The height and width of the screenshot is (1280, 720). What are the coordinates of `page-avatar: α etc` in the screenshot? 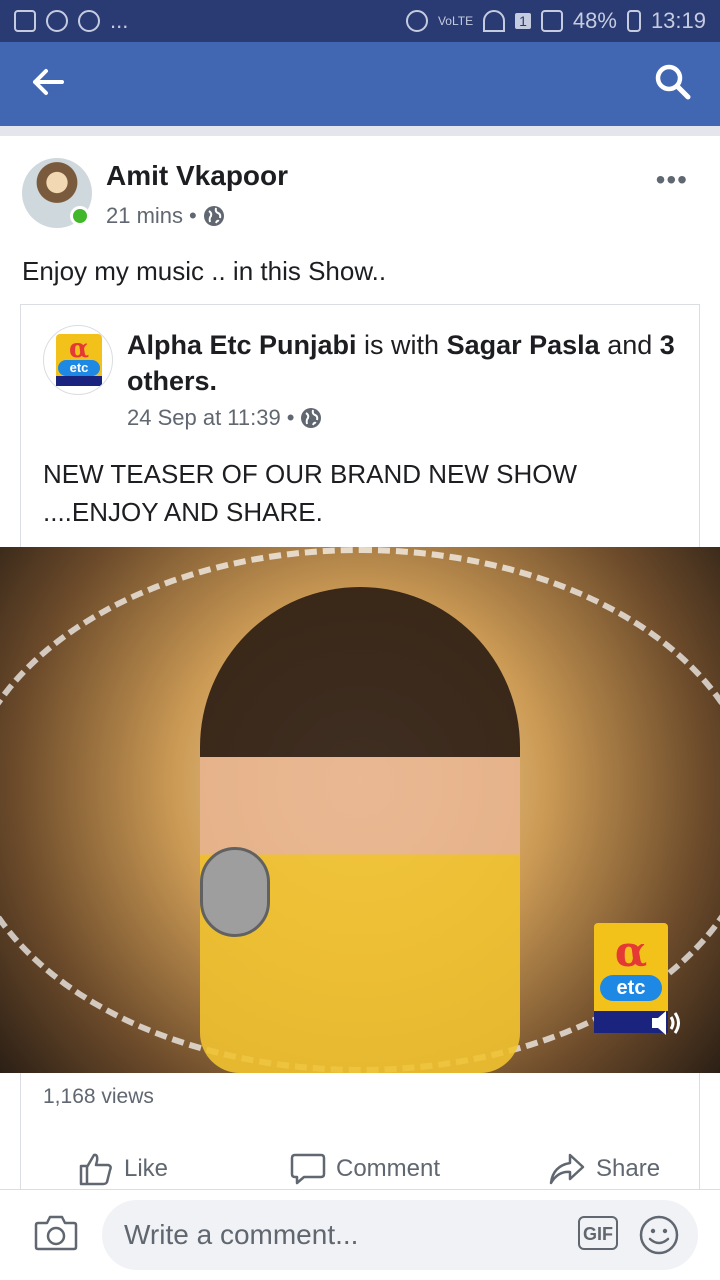 It's located at (78, 360).